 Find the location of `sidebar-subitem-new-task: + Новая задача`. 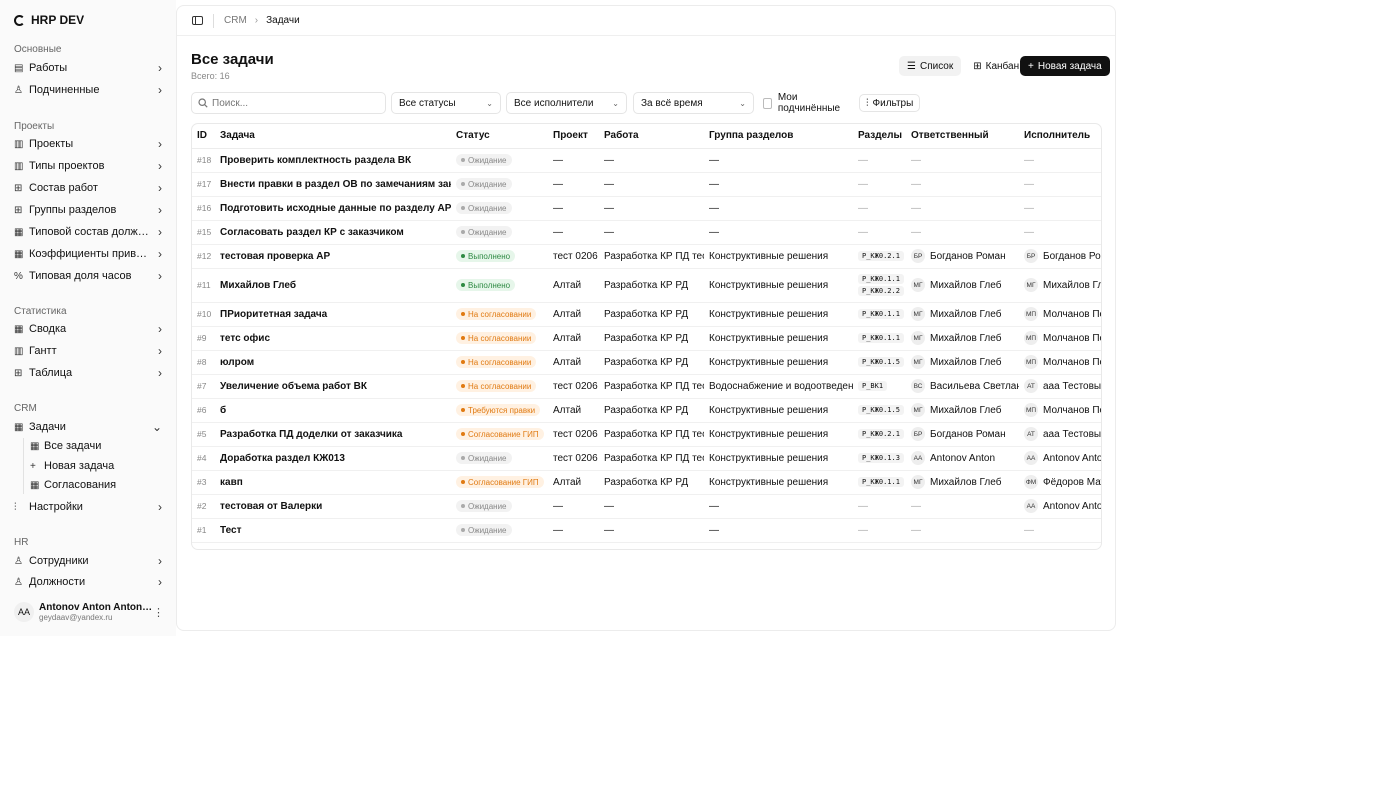

sidebar-subitem-new-task: + Новая задача is located at coordinates (95, 466).